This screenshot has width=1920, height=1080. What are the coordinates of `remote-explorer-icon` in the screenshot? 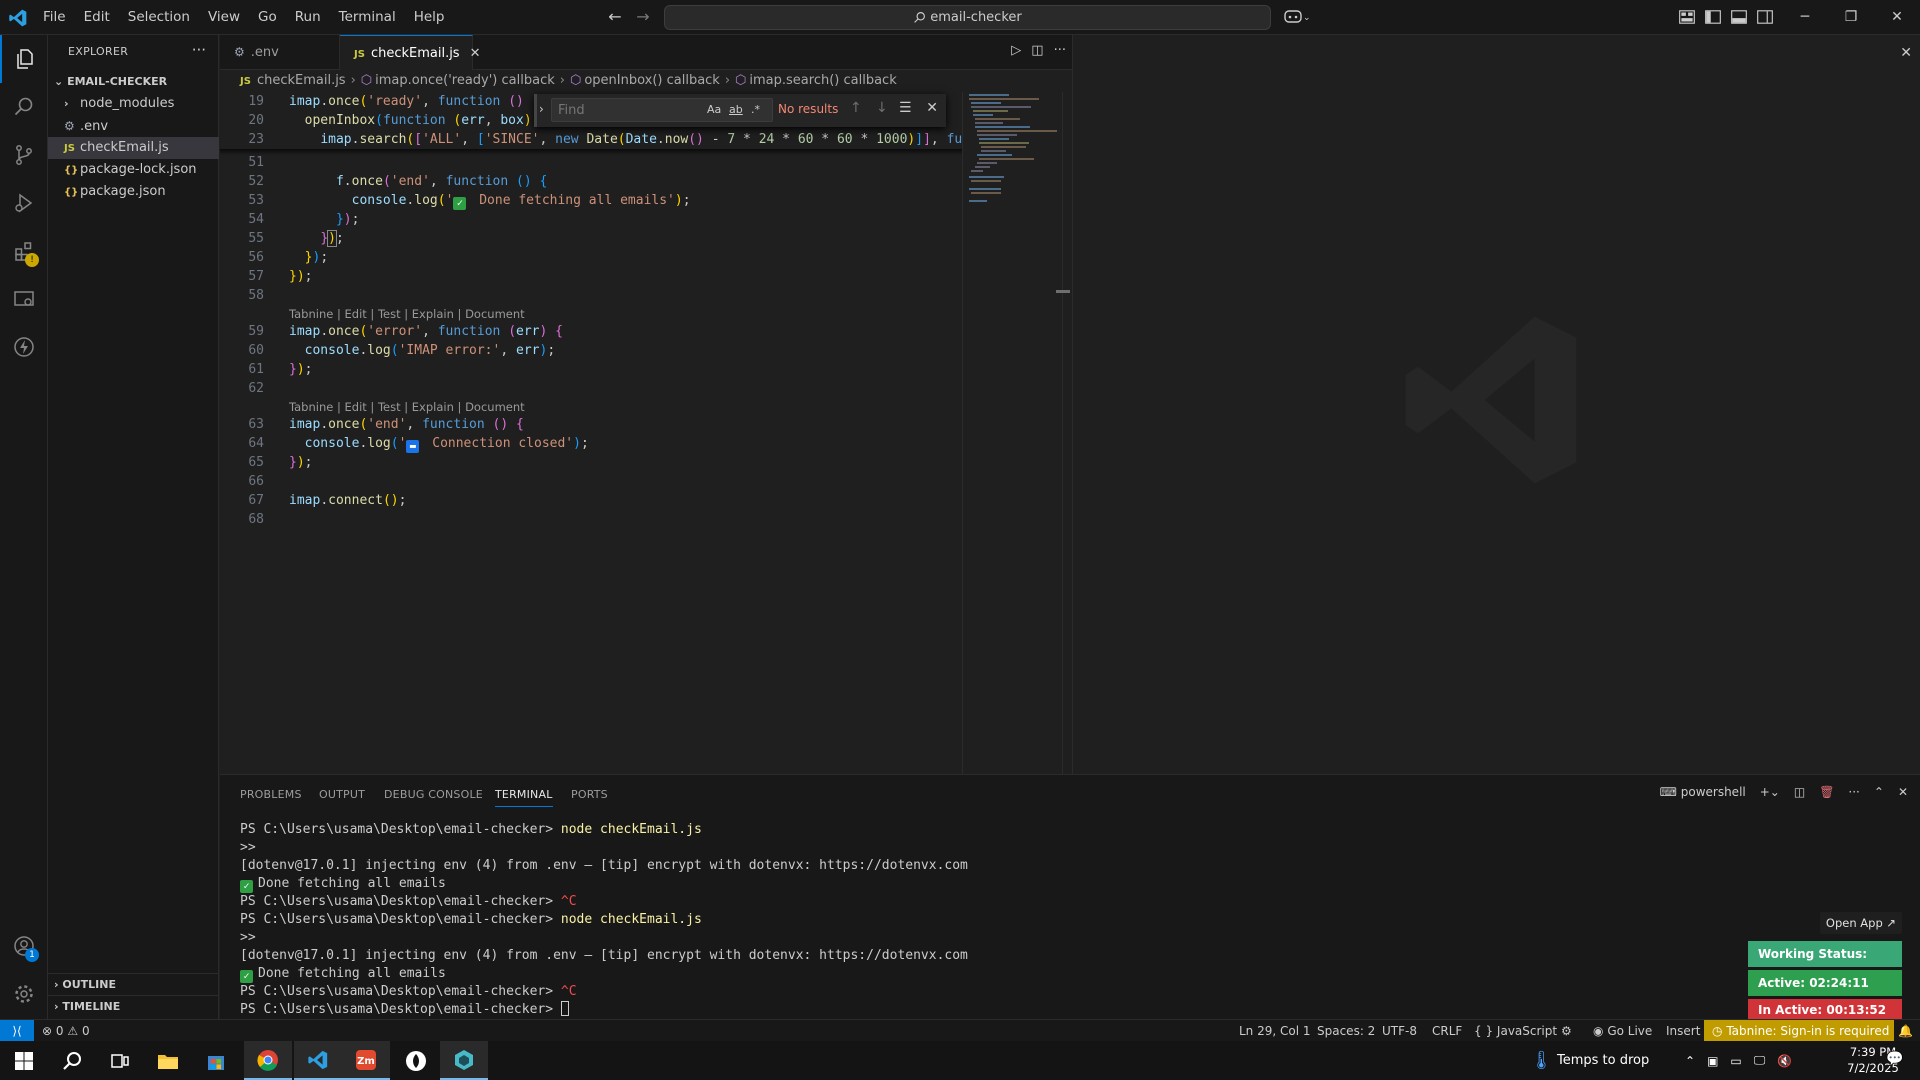 It's located at (24, 299).